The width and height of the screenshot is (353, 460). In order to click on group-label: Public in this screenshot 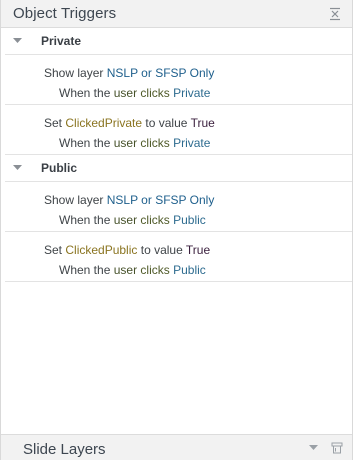, I will do `click(59, 168)`.